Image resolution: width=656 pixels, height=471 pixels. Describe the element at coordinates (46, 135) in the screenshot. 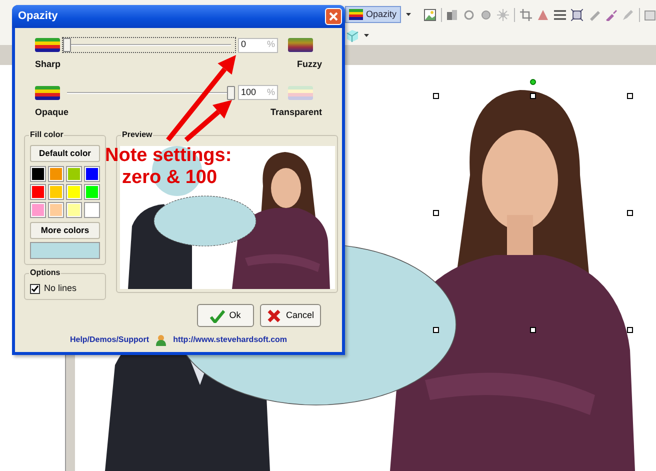

I see `group-title: Fill color` at that location.